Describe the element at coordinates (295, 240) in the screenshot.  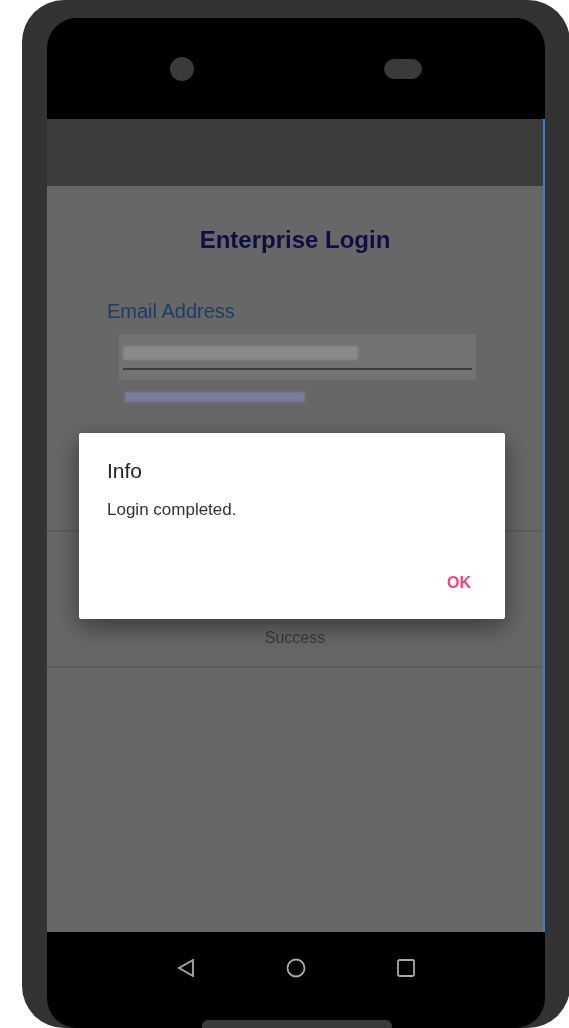
I see `screen-title: Enterprise Login` at that location.